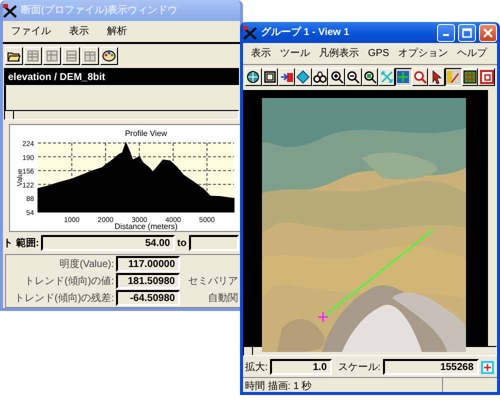  I want to click on menu-item: 解析, so click(117, 31).